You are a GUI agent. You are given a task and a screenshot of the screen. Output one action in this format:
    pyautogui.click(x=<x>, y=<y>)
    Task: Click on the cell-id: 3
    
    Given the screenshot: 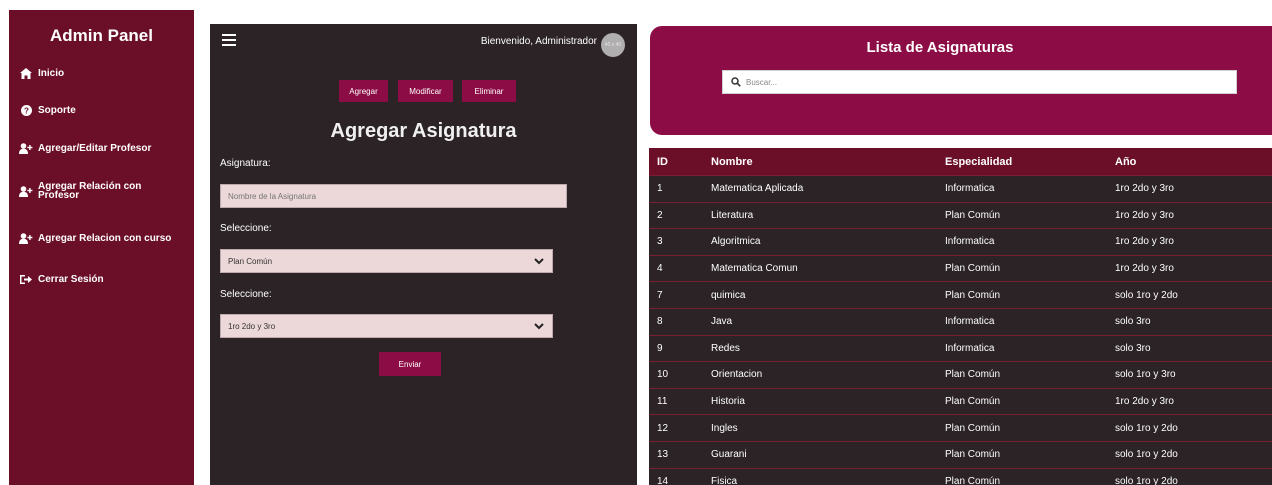 What is the action you would take?
    pyautogui.click(x=660, y=242)
    